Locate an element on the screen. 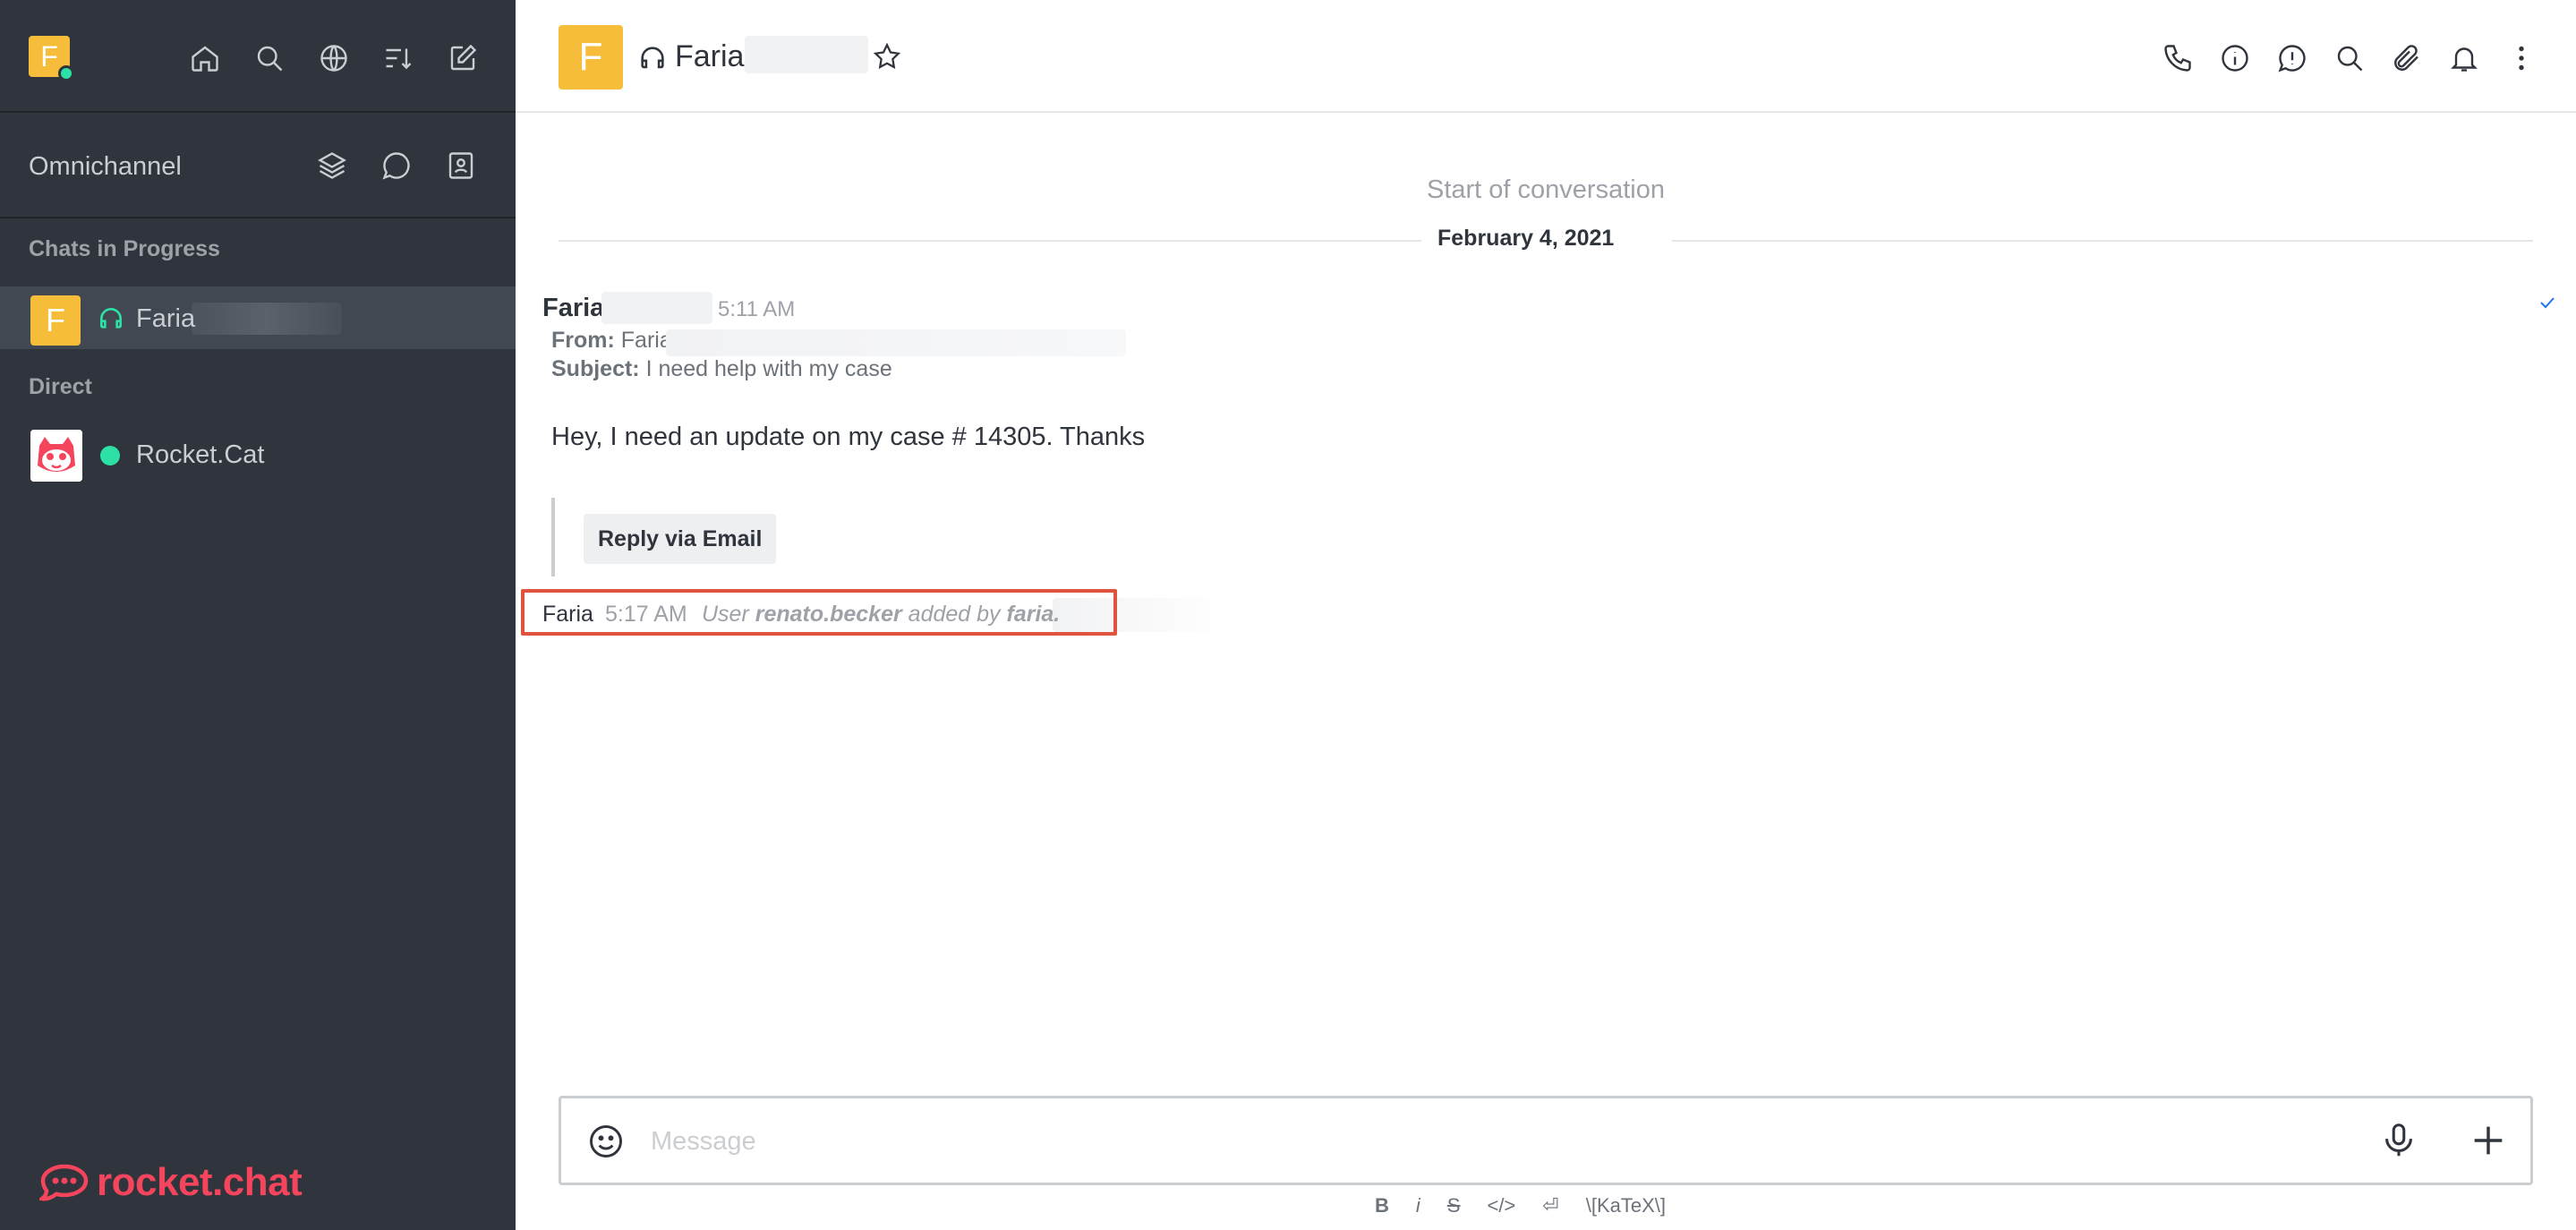 The image size is (2576, 1230). microphone-icon is located at coordinates (2398, 1141).